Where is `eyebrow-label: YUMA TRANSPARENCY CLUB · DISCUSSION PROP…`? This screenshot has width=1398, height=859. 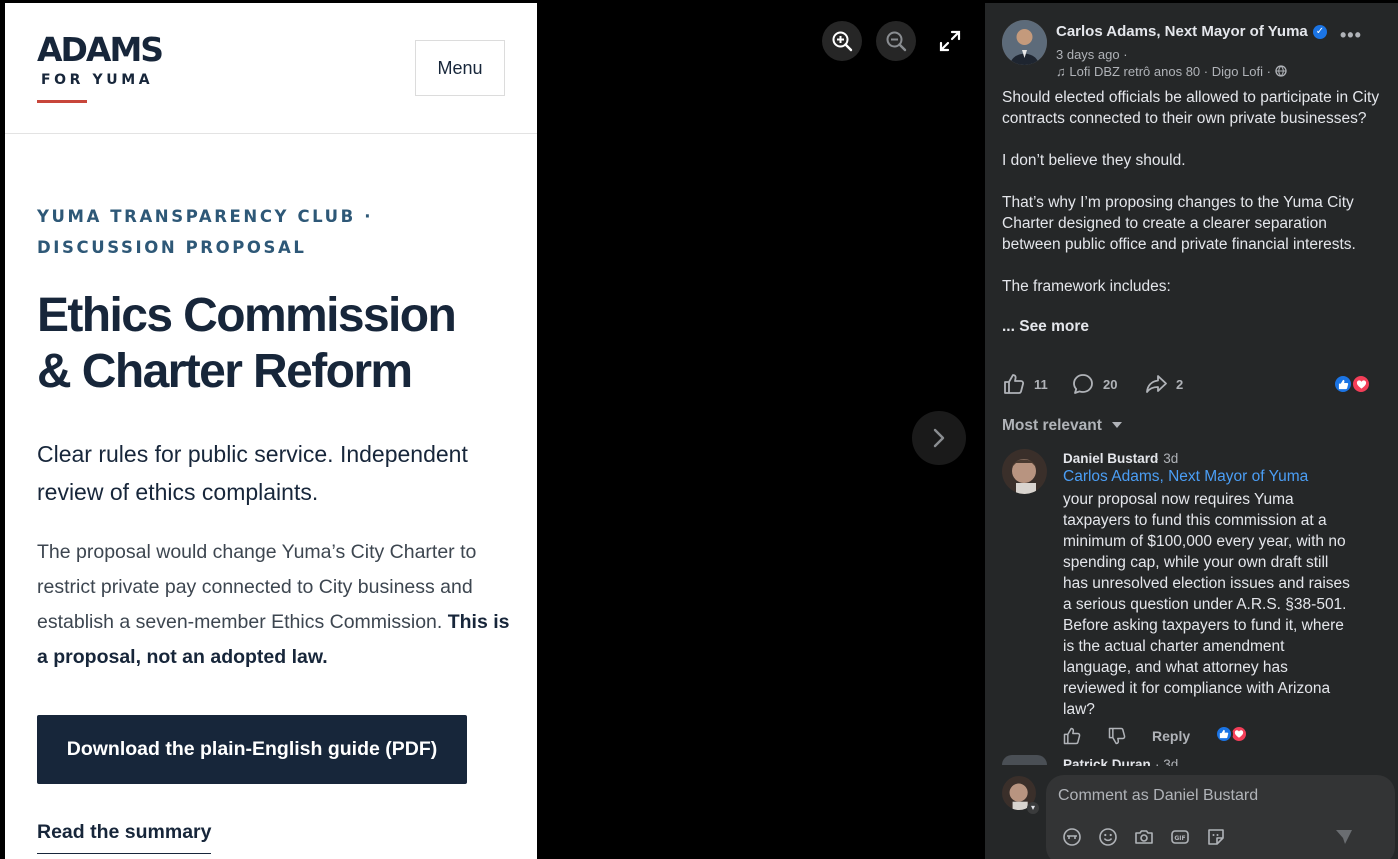
eyebrow-label: YUMA TRANSPARENCY CLUB · DISCUSSION PROP… is located at coordinates (205, 232).